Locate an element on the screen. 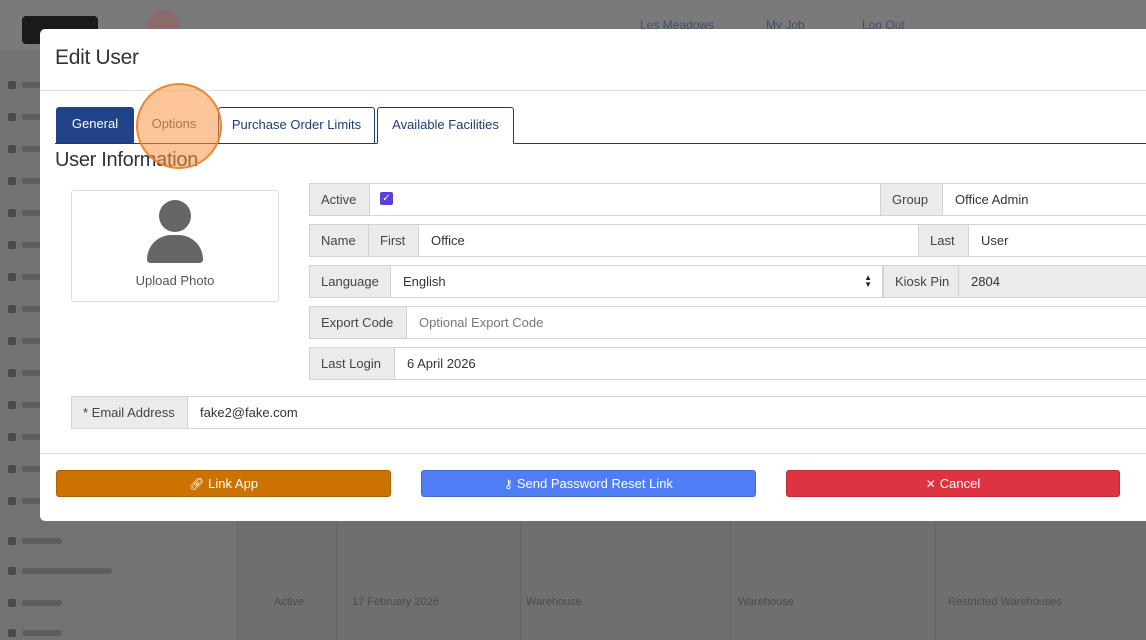  modal-title: Edit User is located at coordinates (97, 57).